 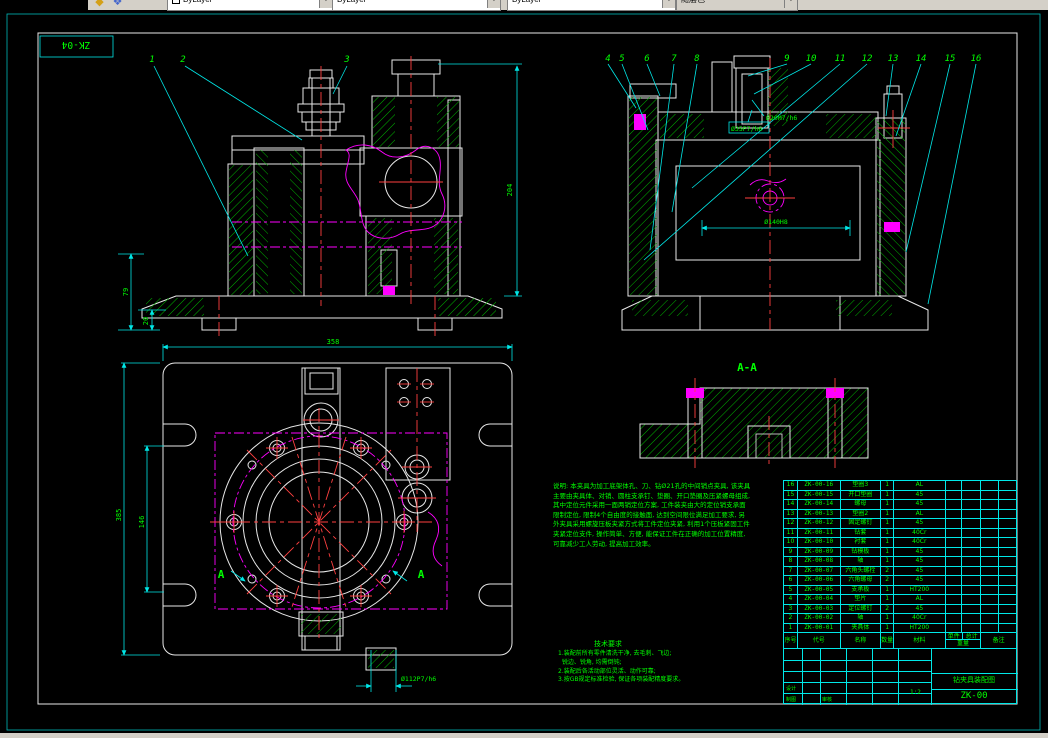 I want to click on dim-label: 79, so click(x=126, y=292).